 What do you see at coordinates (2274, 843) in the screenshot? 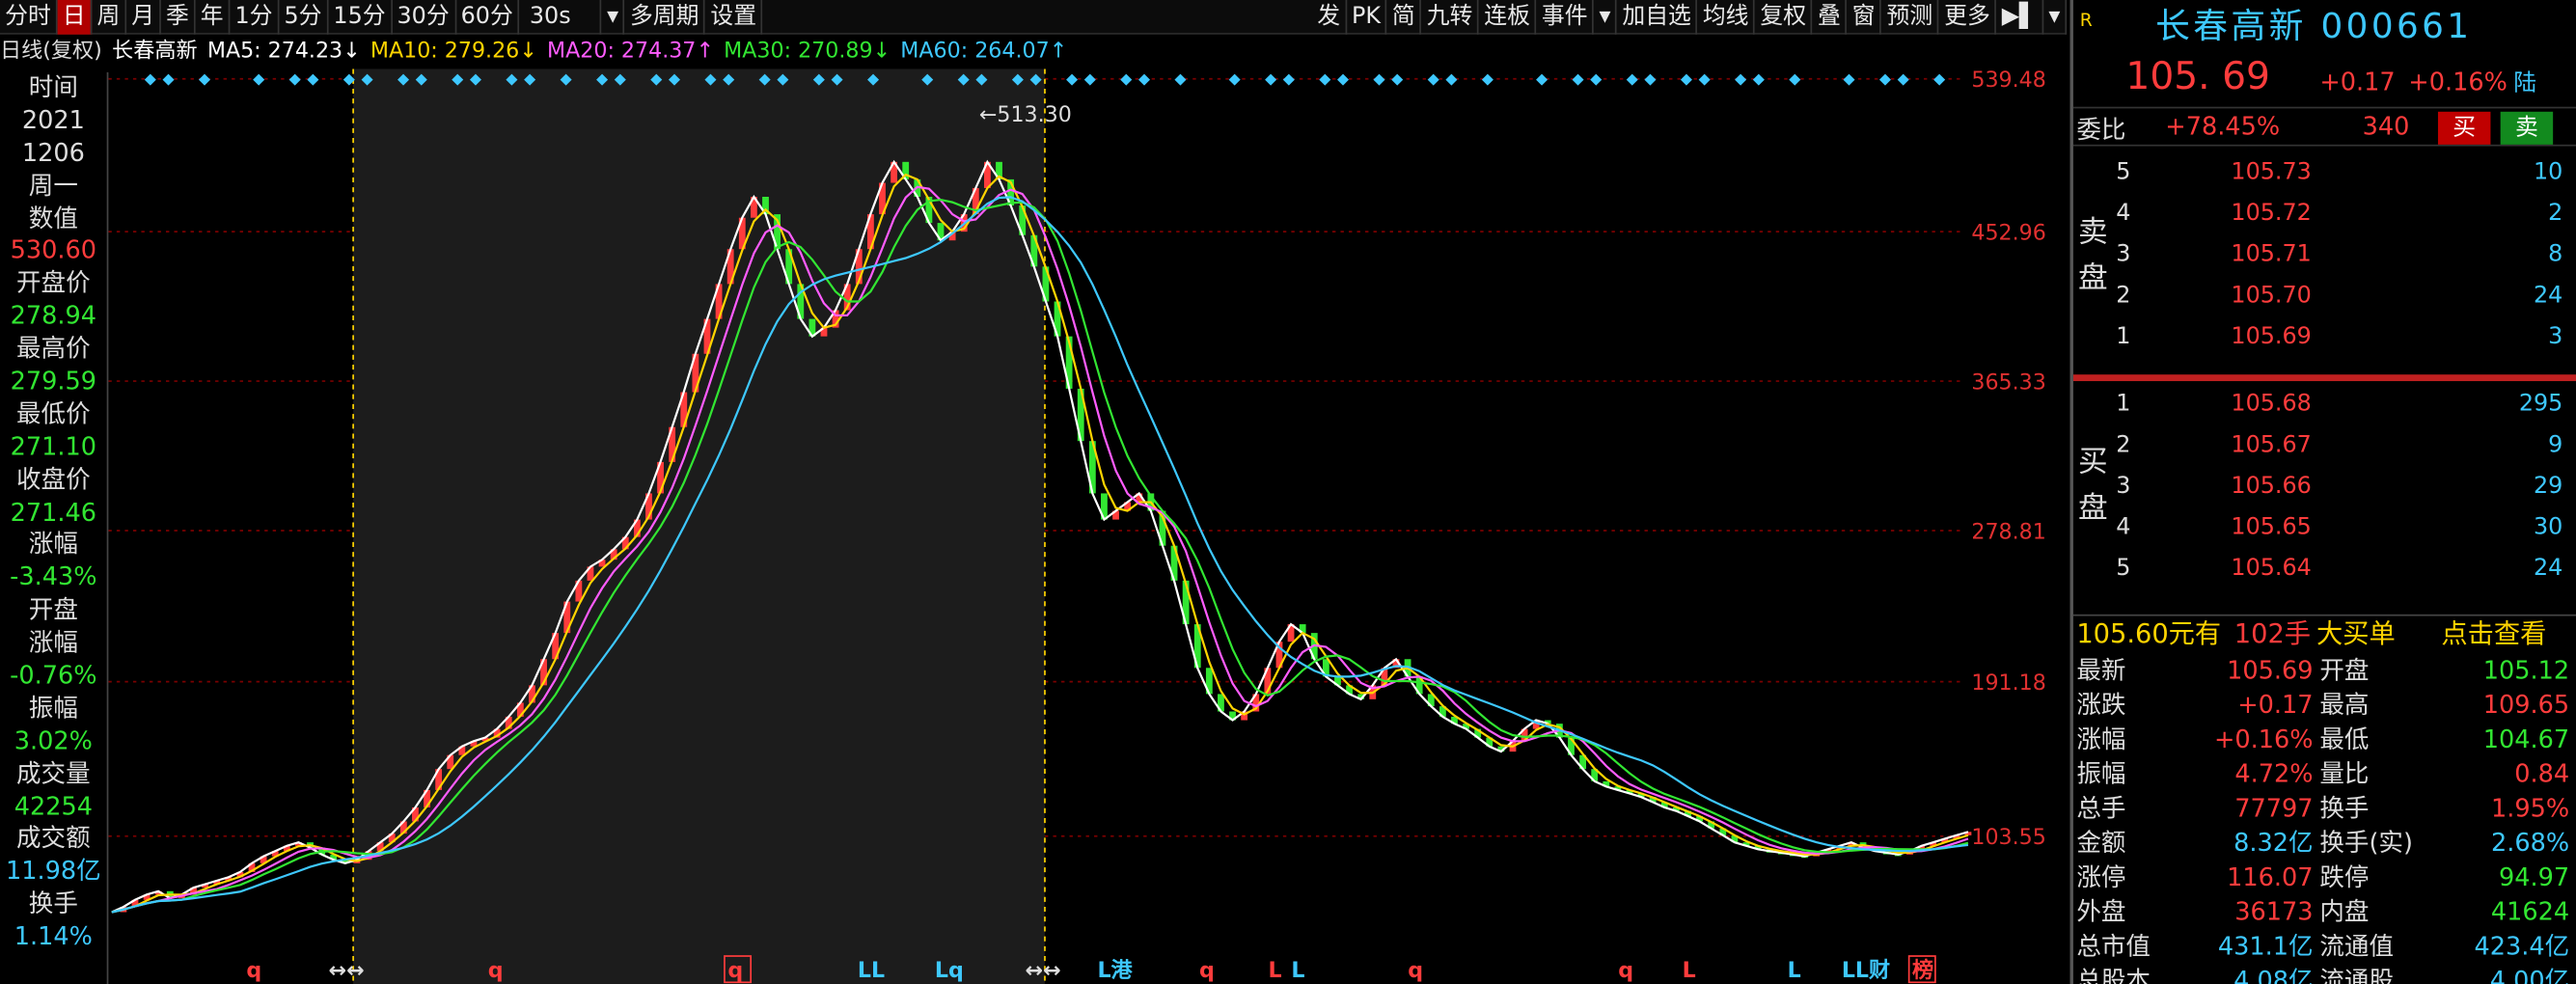
I see `stat-cell: 8.32亿` at bounding box center [2274, 843].